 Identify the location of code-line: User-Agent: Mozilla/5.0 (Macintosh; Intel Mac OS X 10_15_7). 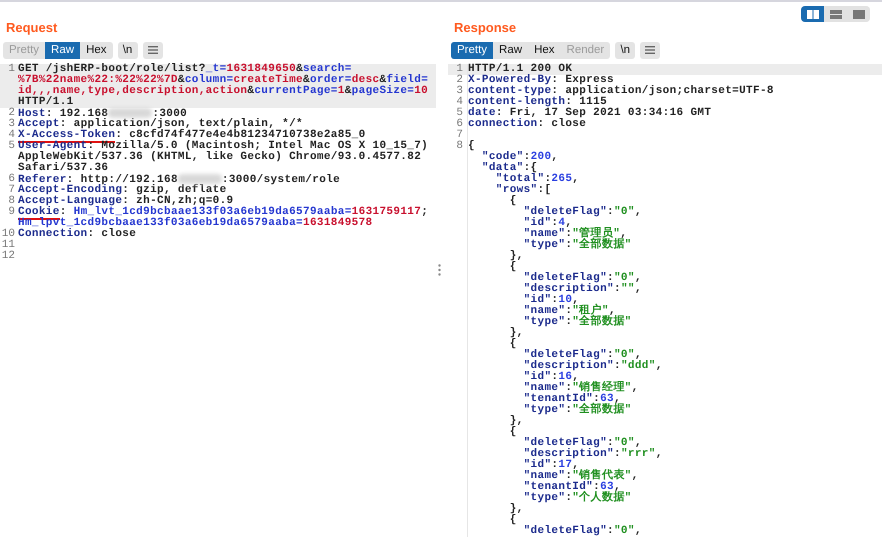
(224, 146).